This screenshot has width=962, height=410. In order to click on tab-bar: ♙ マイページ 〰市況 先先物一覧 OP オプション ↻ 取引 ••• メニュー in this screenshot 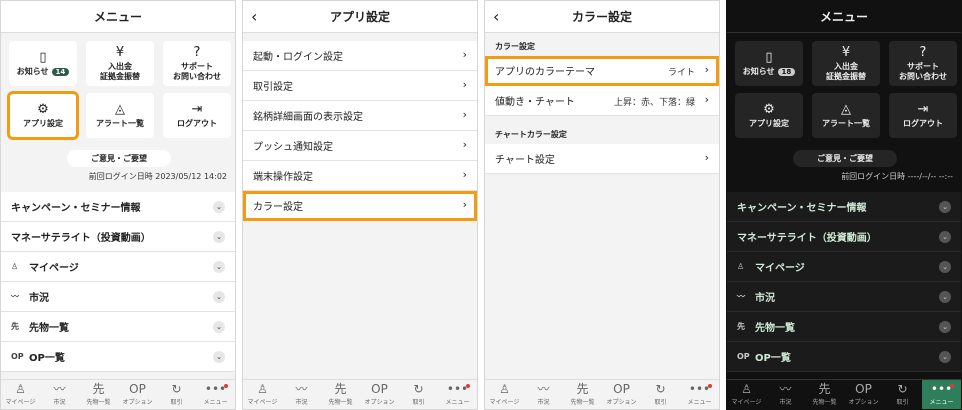, I will do `click(844, 394)`.